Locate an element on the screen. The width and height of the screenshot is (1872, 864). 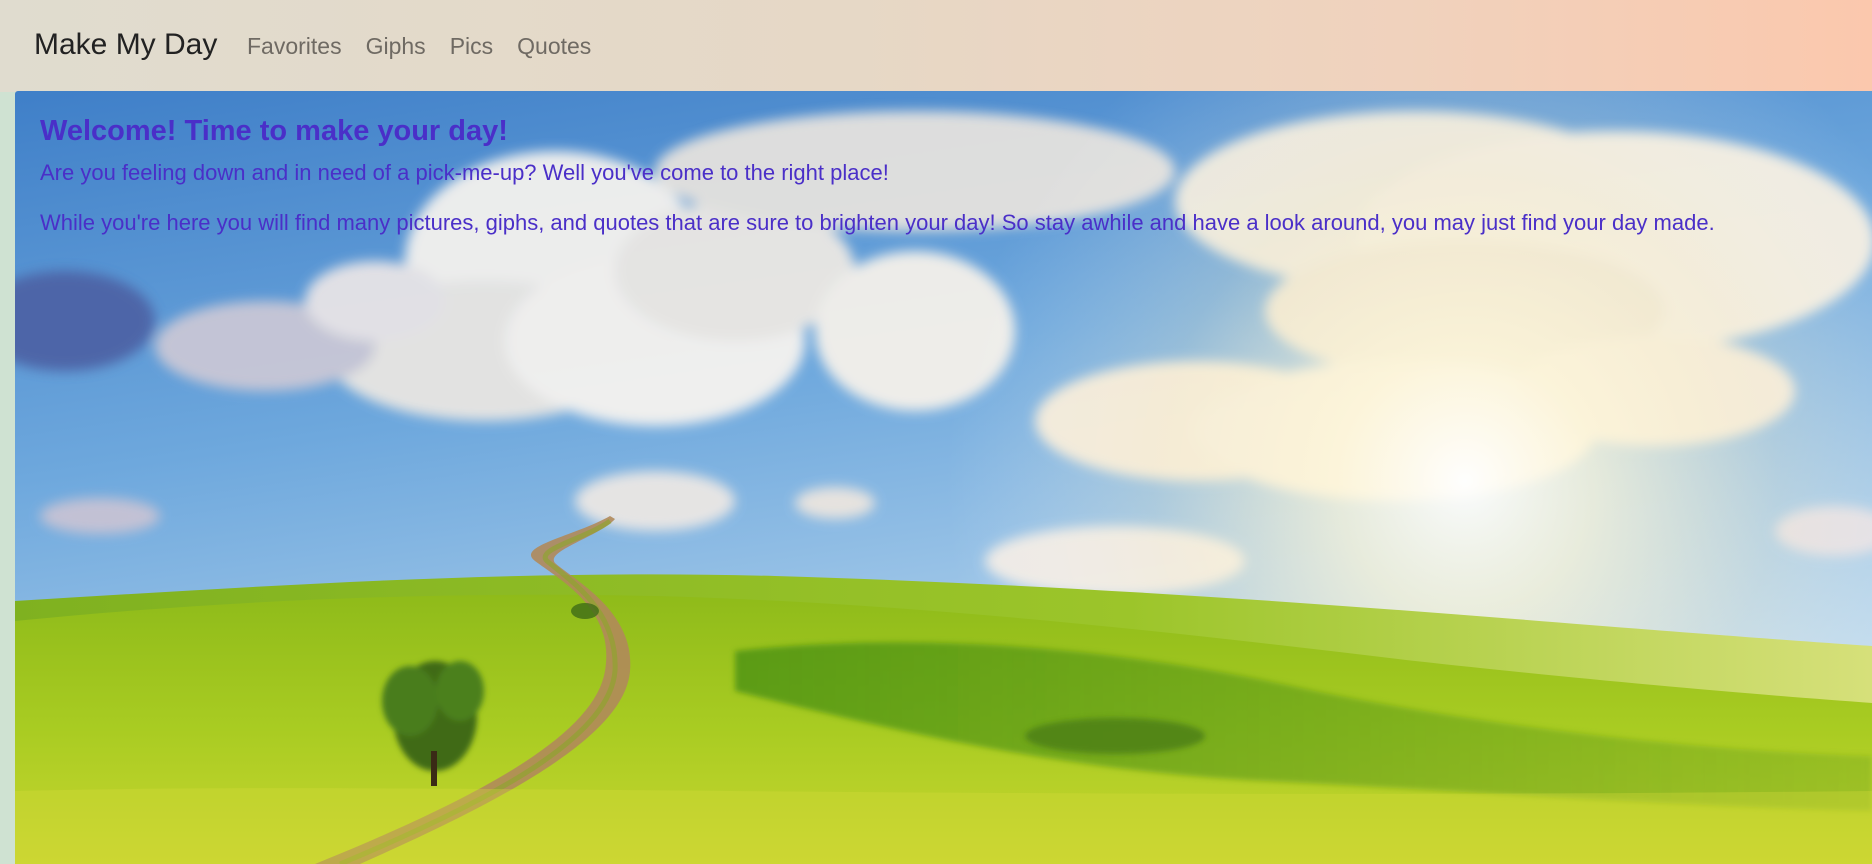
nav-link-giphs: Giphs is located at coordinates (396, 46).